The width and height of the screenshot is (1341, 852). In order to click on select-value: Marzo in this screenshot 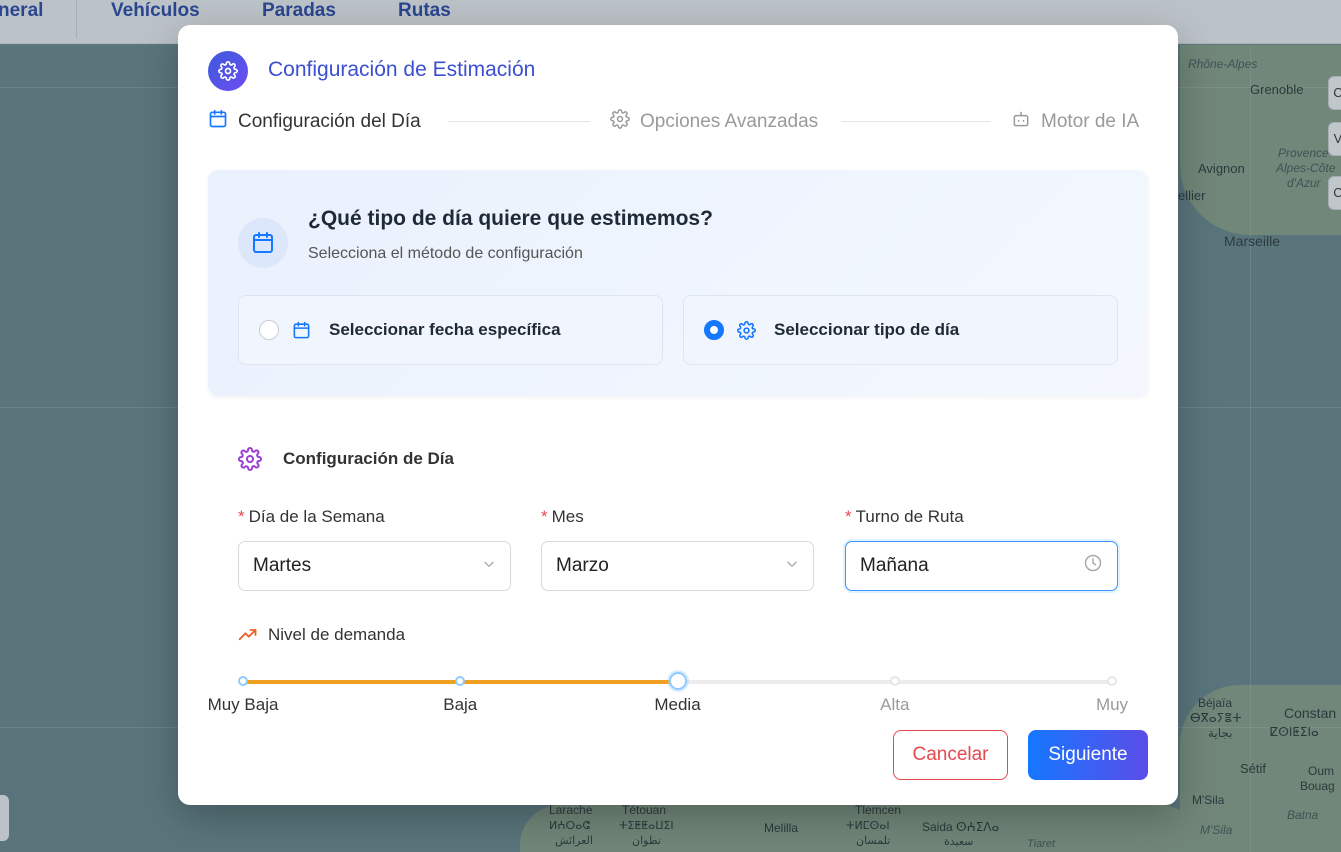, I will do `click(582, 565)`.